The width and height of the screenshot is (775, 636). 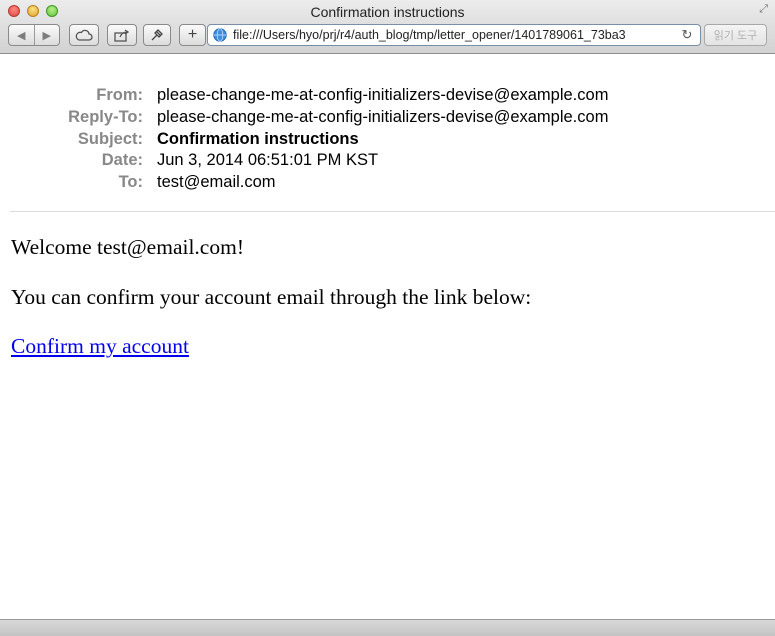 What do you see at coordinates (268, 160) in the screenshot?
I see `date-value: Jun 3, 2014 06:51:01 PM KST` at bounding box center [268, 160].